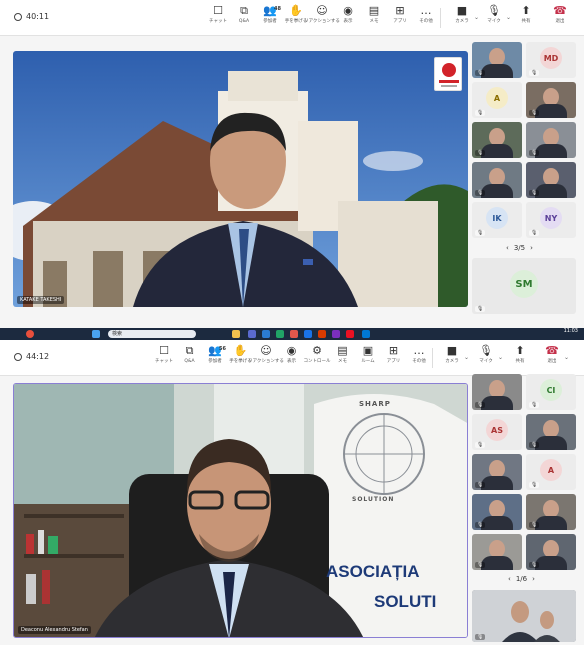 The height and width of the screenshot is (645, 584). Describe the element at coordinates (215, 358) in the screenshot. I see `people-button: 👥 参加者 56` at that location.